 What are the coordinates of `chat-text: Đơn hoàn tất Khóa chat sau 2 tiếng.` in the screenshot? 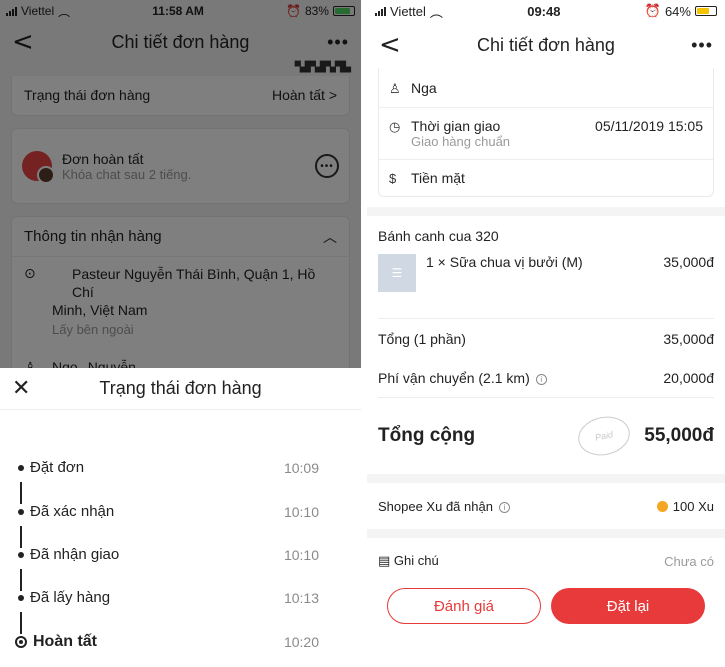 It's located at (183, 166).